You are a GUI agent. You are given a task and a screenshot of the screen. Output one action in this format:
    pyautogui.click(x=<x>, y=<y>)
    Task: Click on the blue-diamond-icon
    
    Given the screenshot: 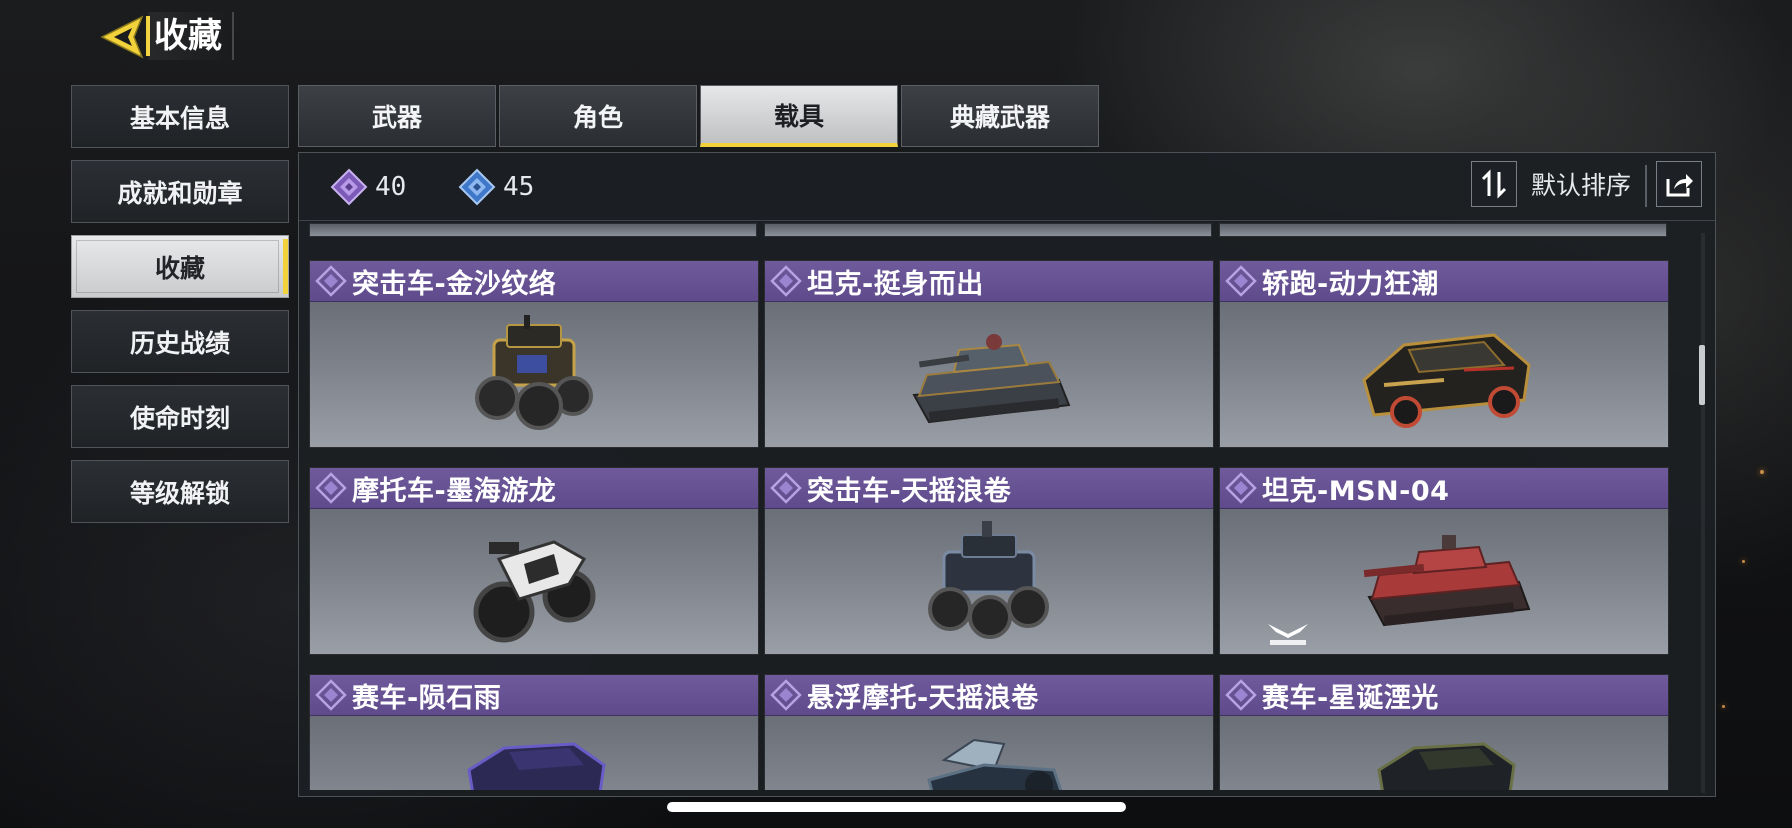 What is the action you would take?
    pyautogui.click(x=477, y=187)
    